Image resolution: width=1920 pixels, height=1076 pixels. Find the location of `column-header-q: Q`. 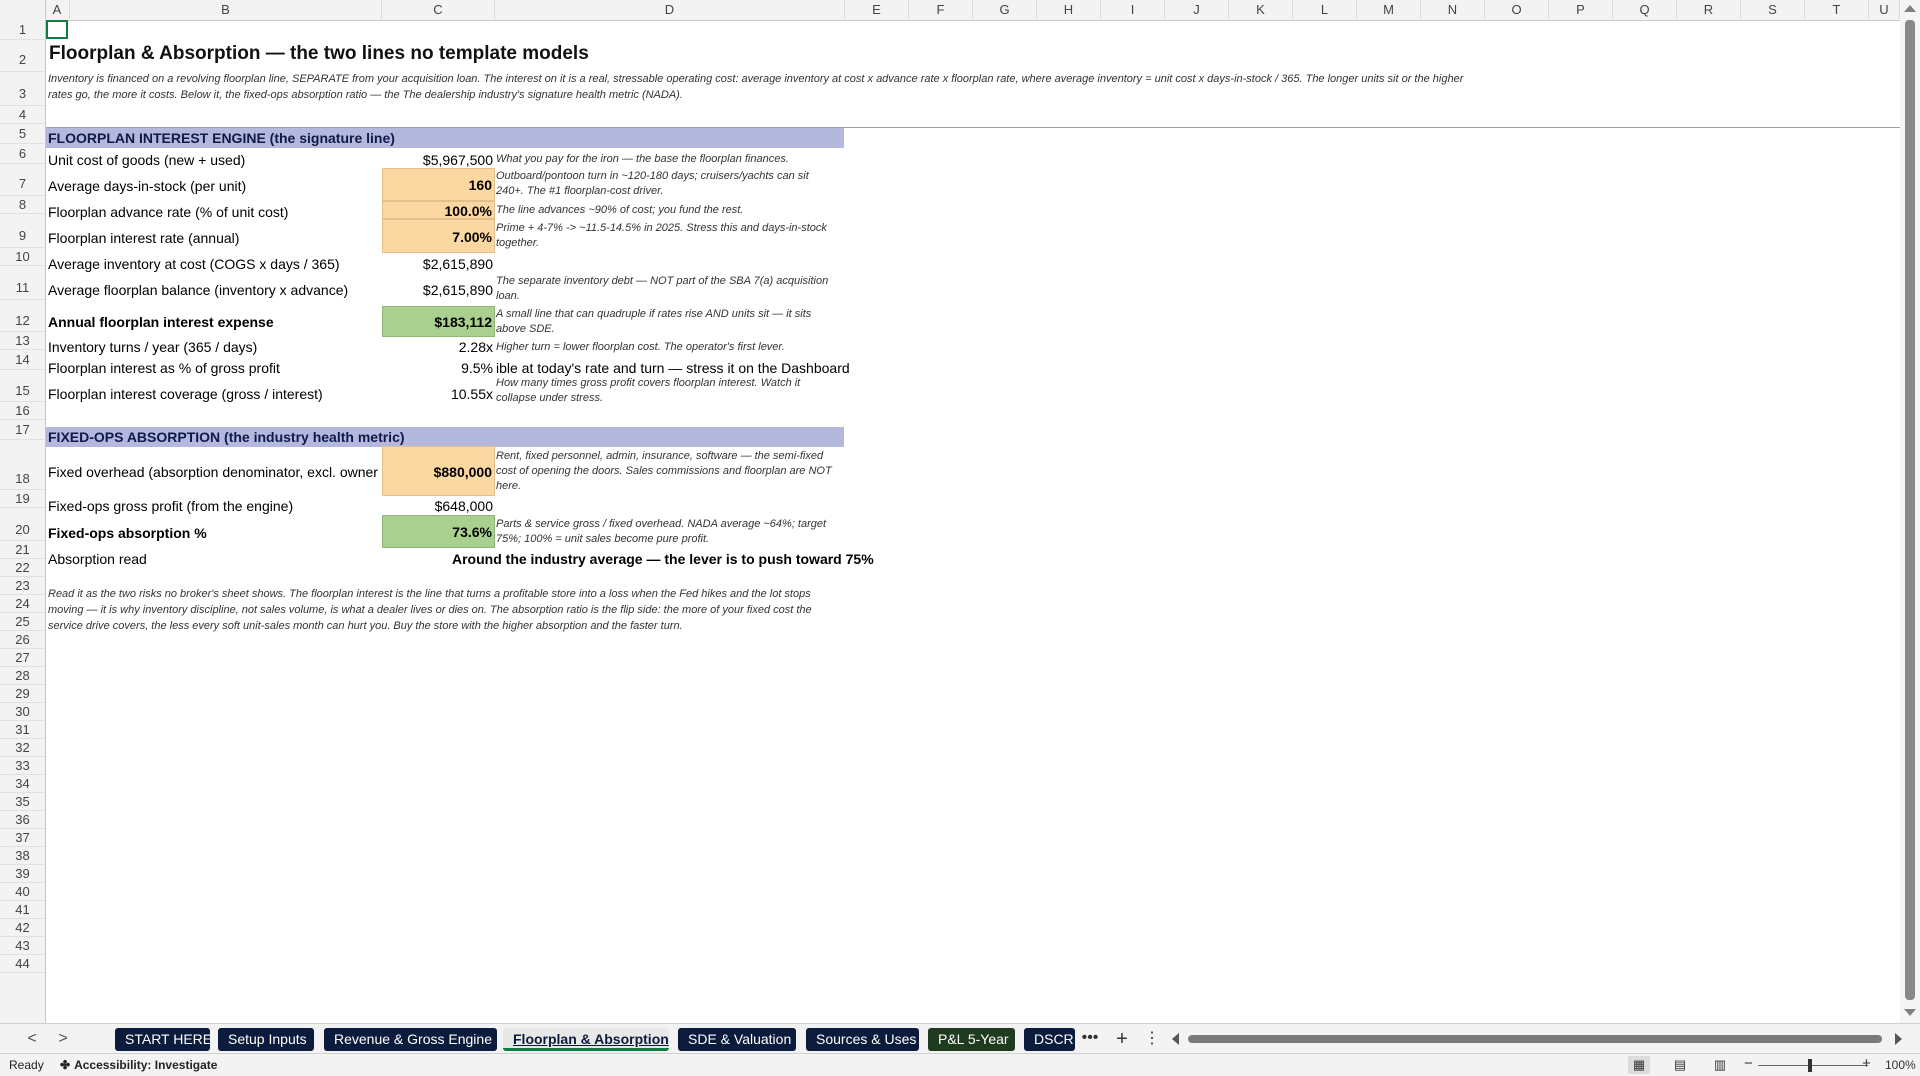

column-header-q: Q is located at coordinates (1645, 9).